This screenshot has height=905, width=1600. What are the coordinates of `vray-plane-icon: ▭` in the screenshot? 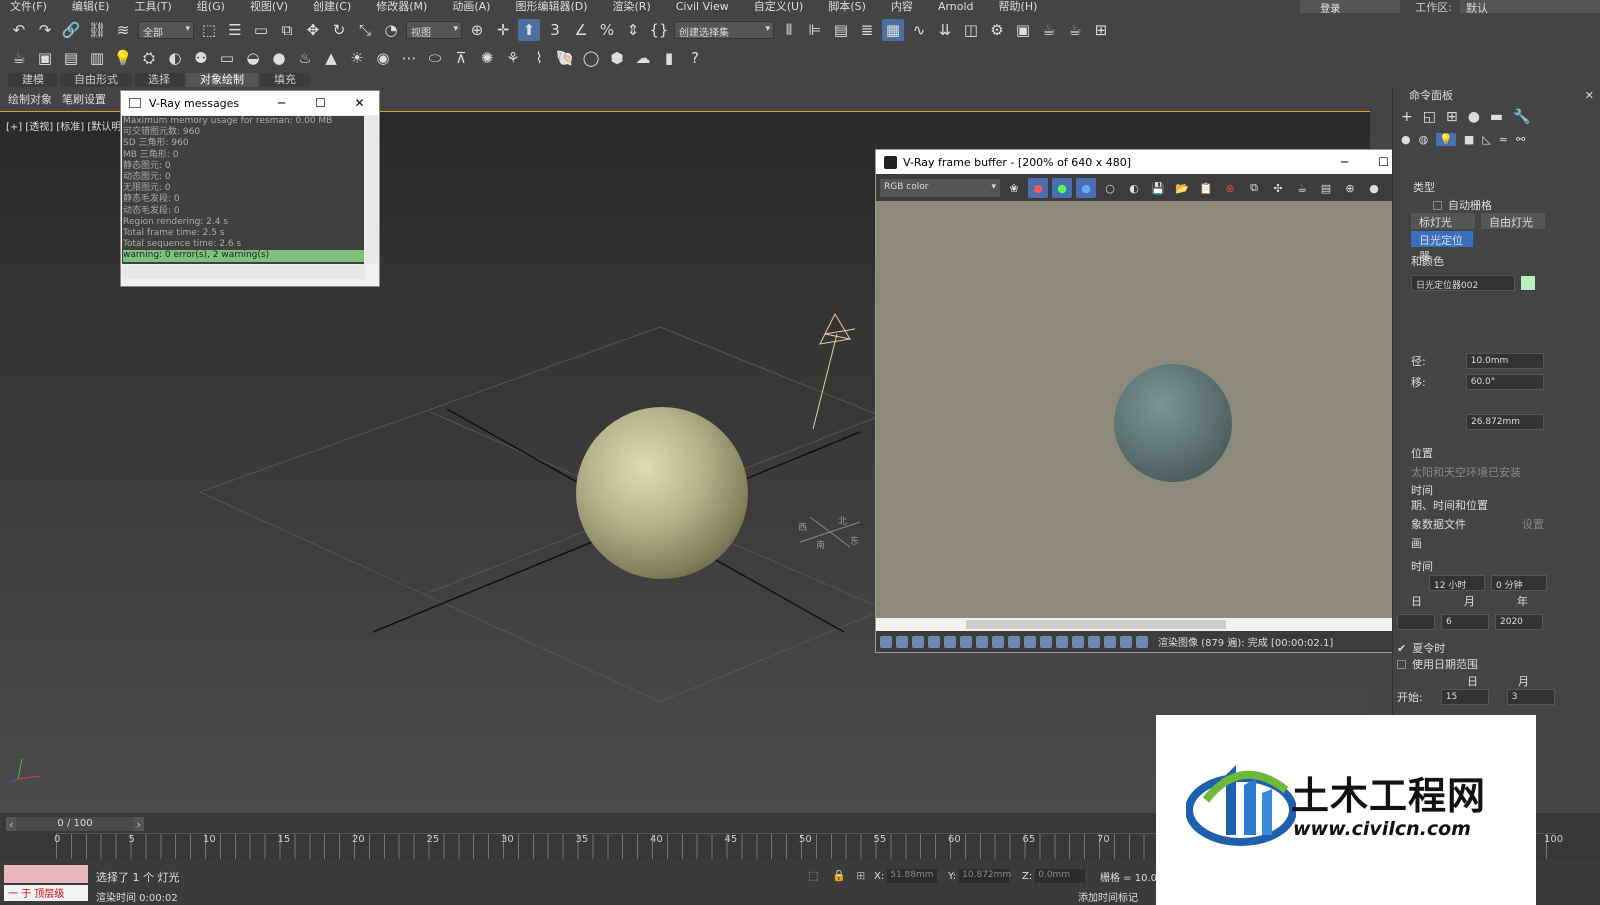 It's located at (227, 58).